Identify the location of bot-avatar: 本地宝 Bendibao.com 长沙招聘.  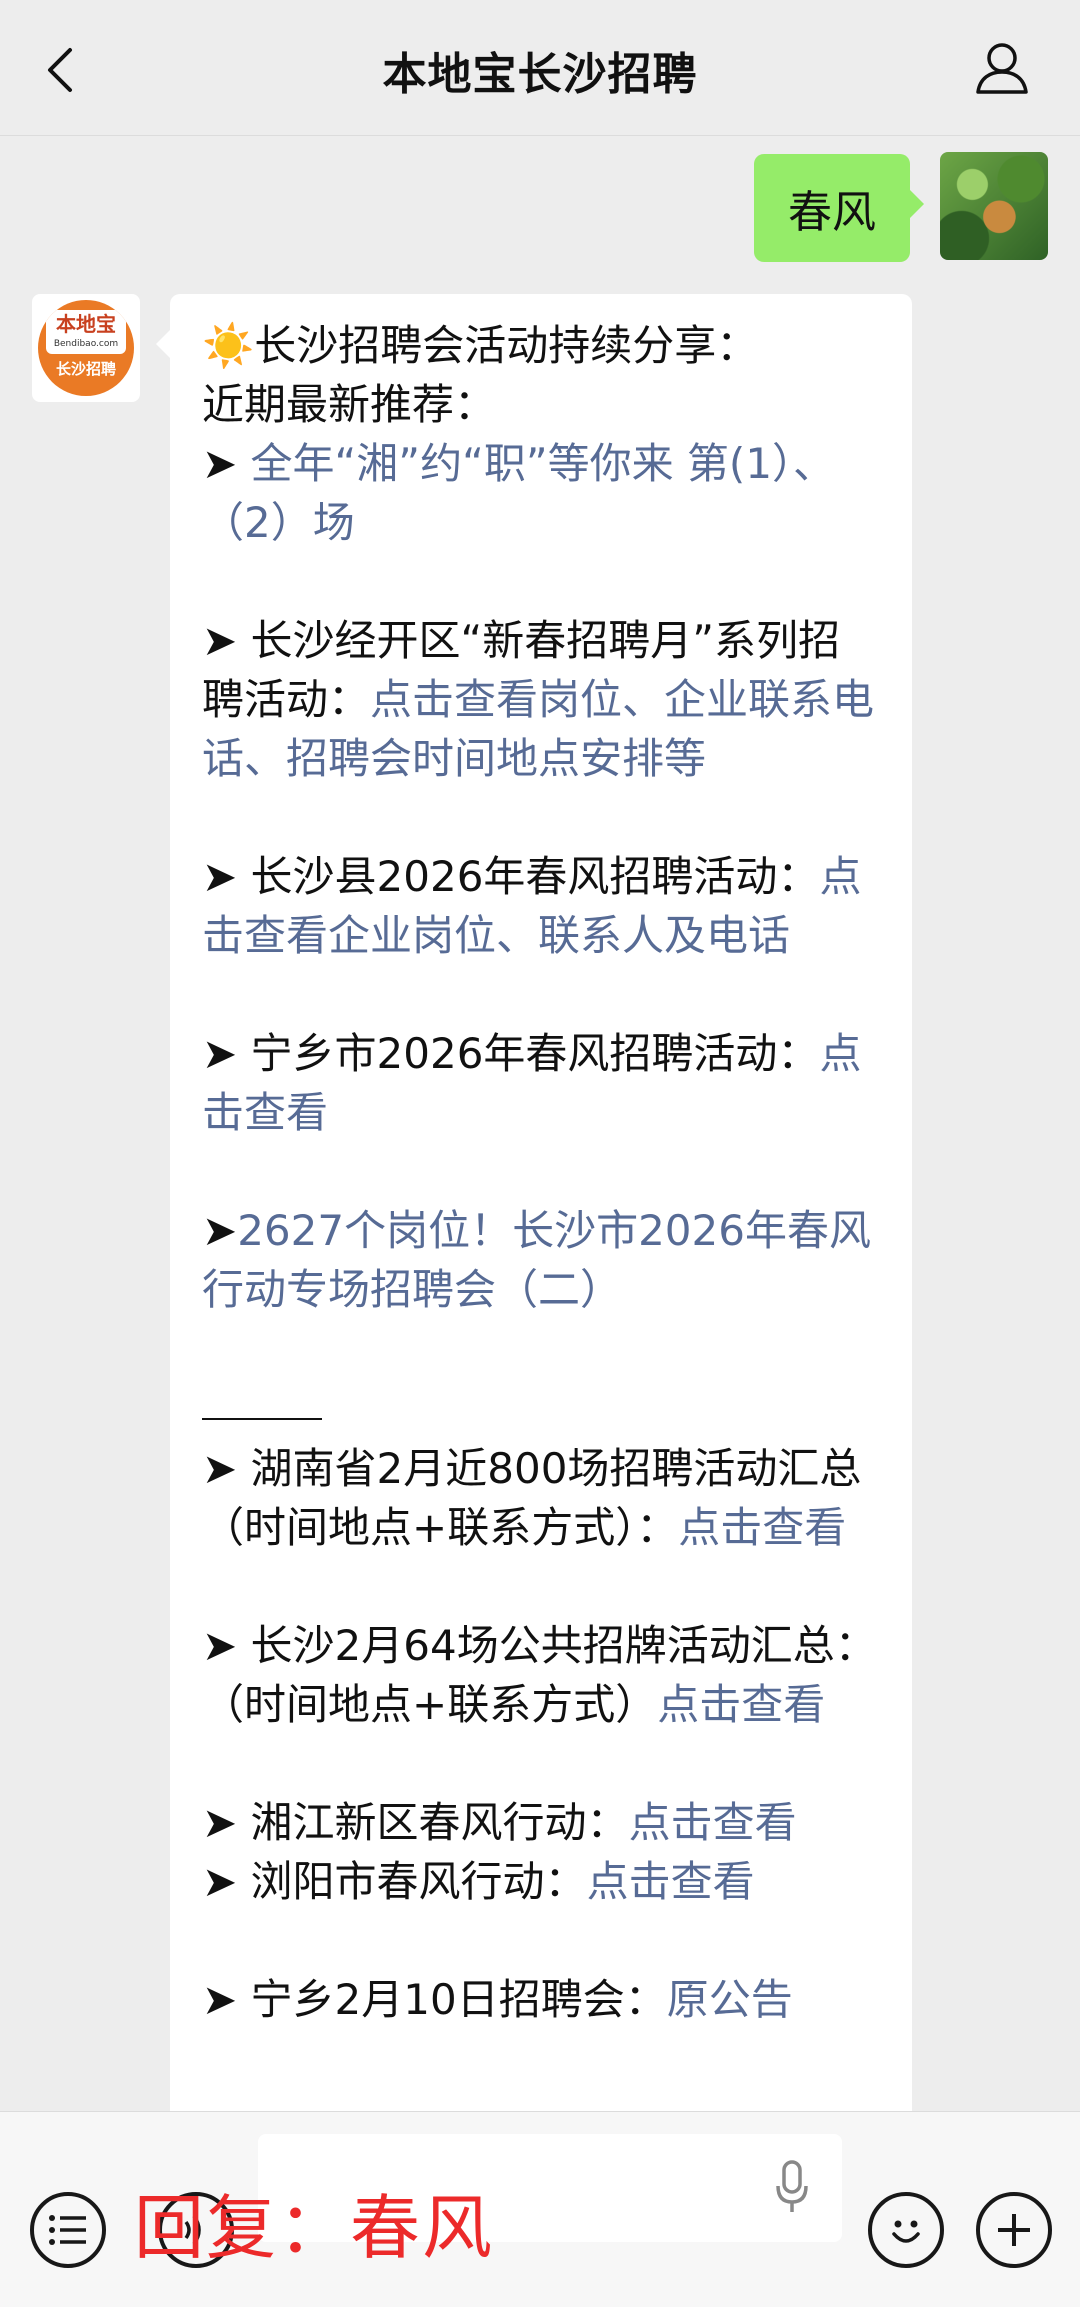
(86, 348).